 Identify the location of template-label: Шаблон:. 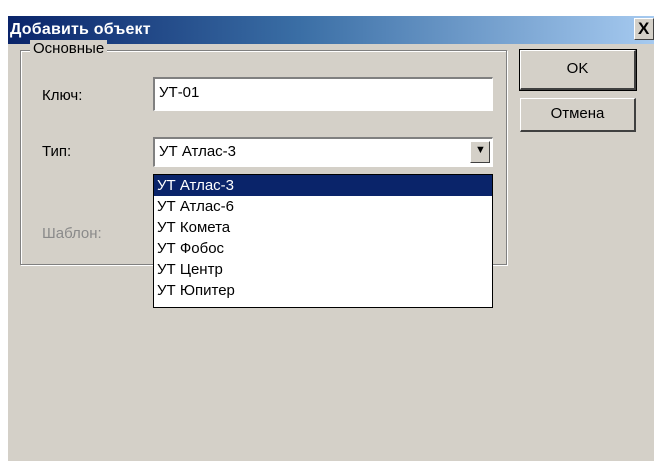
(72, 233).